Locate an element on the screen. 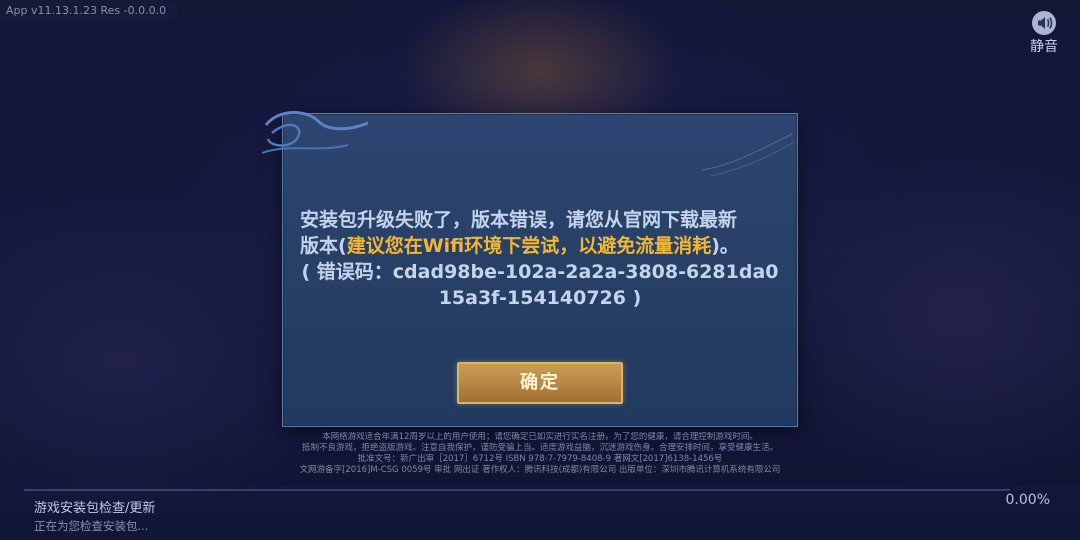 The image size is (1080, 540). message-line-2-suffix: )。 is located at coordinates (725, 246).